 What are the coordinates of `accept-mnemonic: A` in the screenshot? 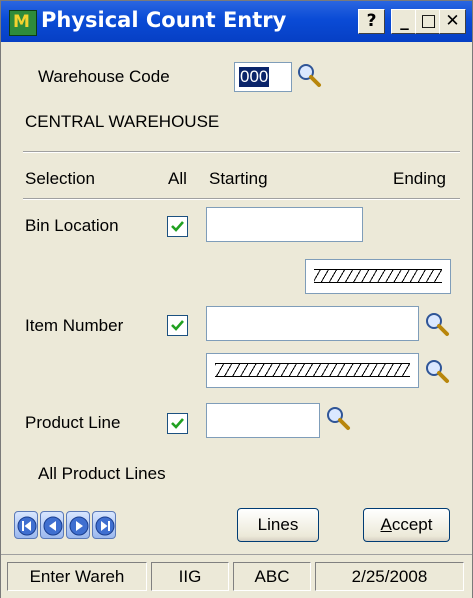 It's located at (386, 524).